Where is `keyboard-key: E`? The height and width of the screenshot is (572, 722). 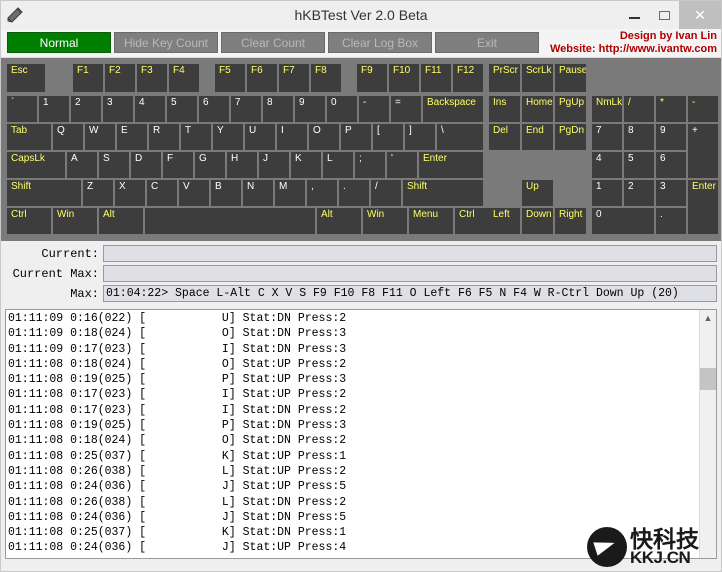
keyboard-key: E is located at coordinates (132, 137).